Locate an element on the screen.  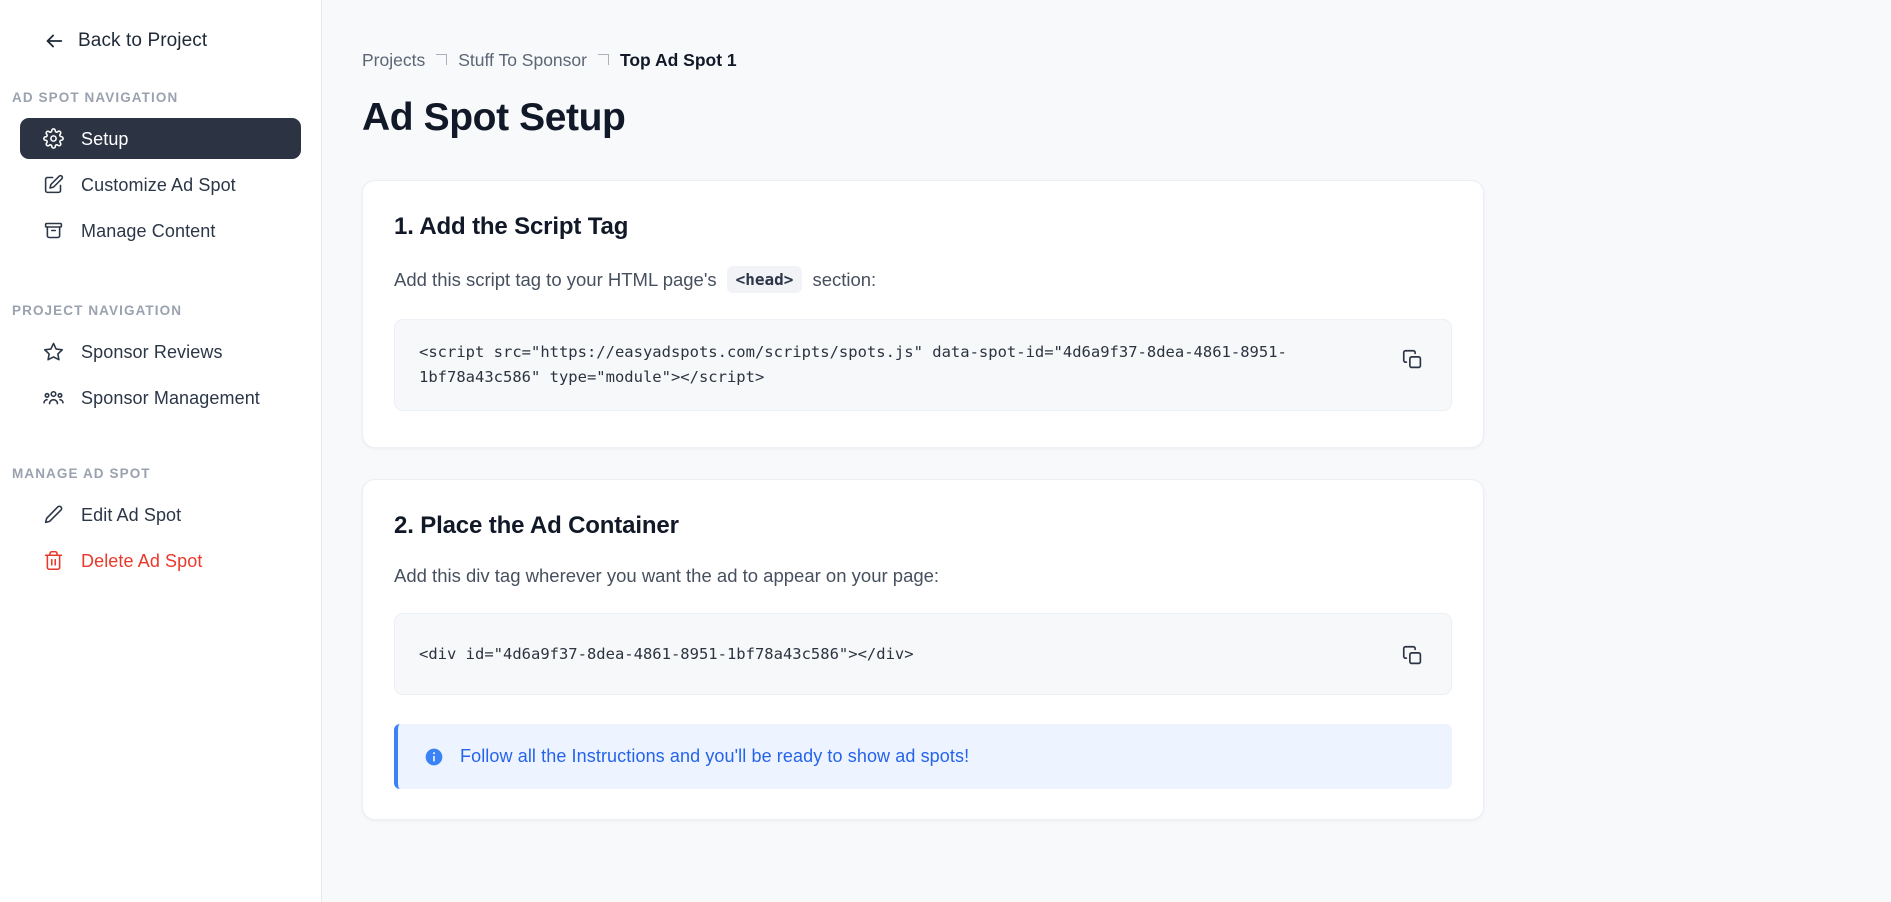
sidebar-item-label: Manage Content is located at coordinates (148, 230).